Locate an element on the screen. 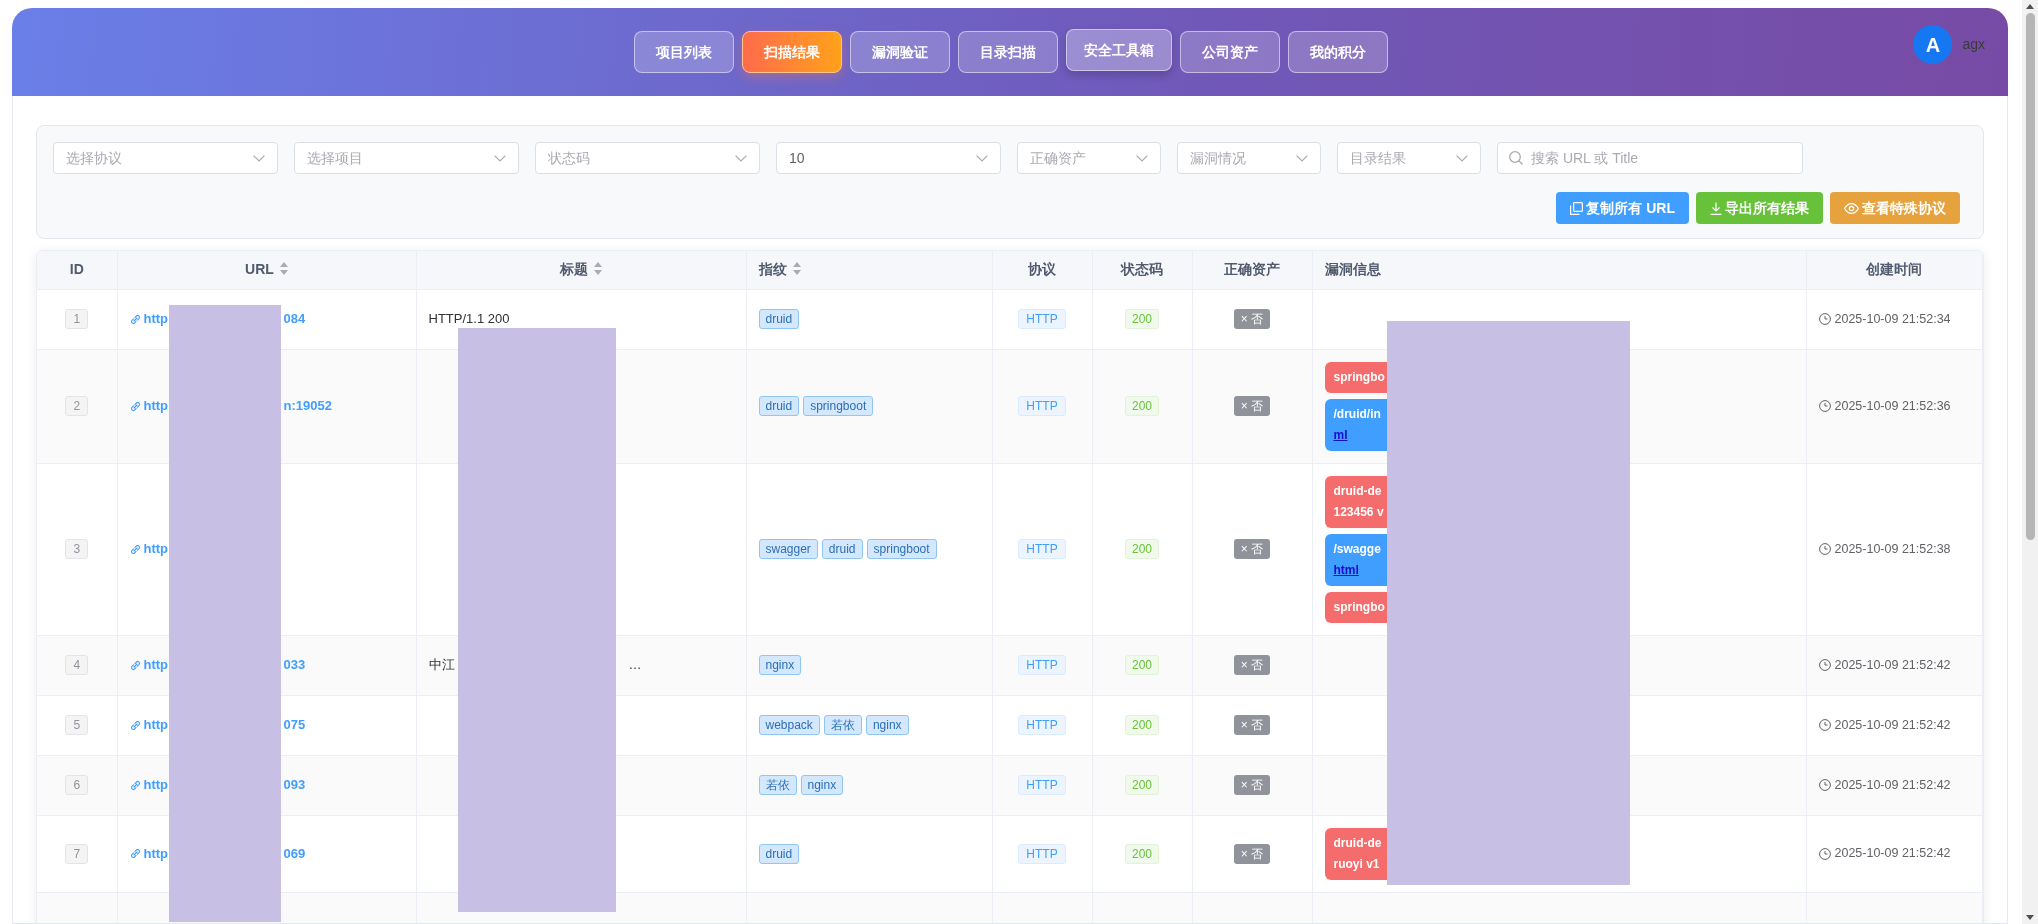 The image size is (2038, 924). nav-tab: 安全工具箱 is located at coordinates (1118, 50).